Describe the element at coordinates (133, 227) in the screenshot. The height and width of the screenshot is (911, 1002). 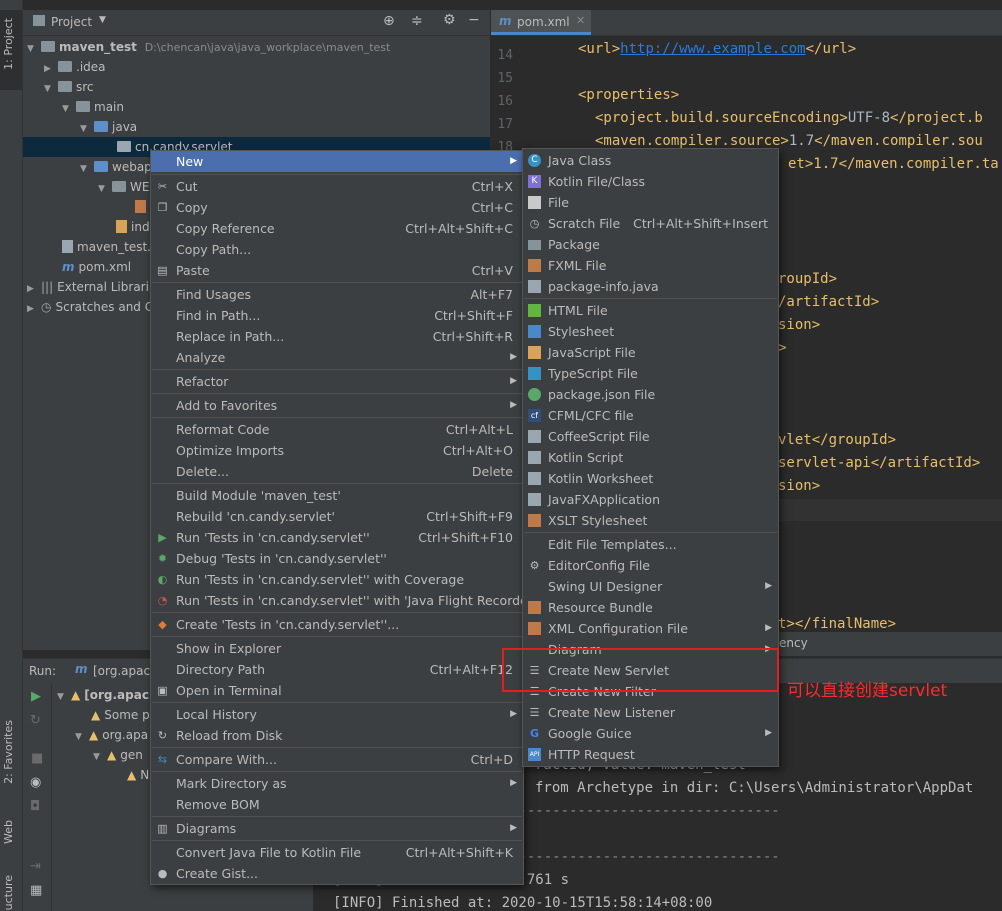
I see `tree-item-index-jsp: ind` at that location.